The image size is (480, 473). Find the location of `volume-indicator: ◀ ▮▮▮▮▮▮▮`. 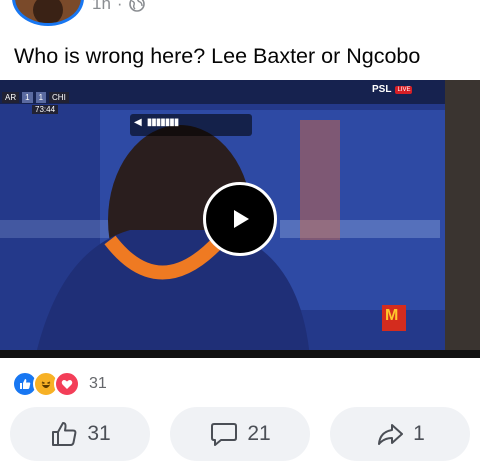

volume-indicator: ◀ ▮▮▮▮▮▮▮ is located at coordinates (157, 122).